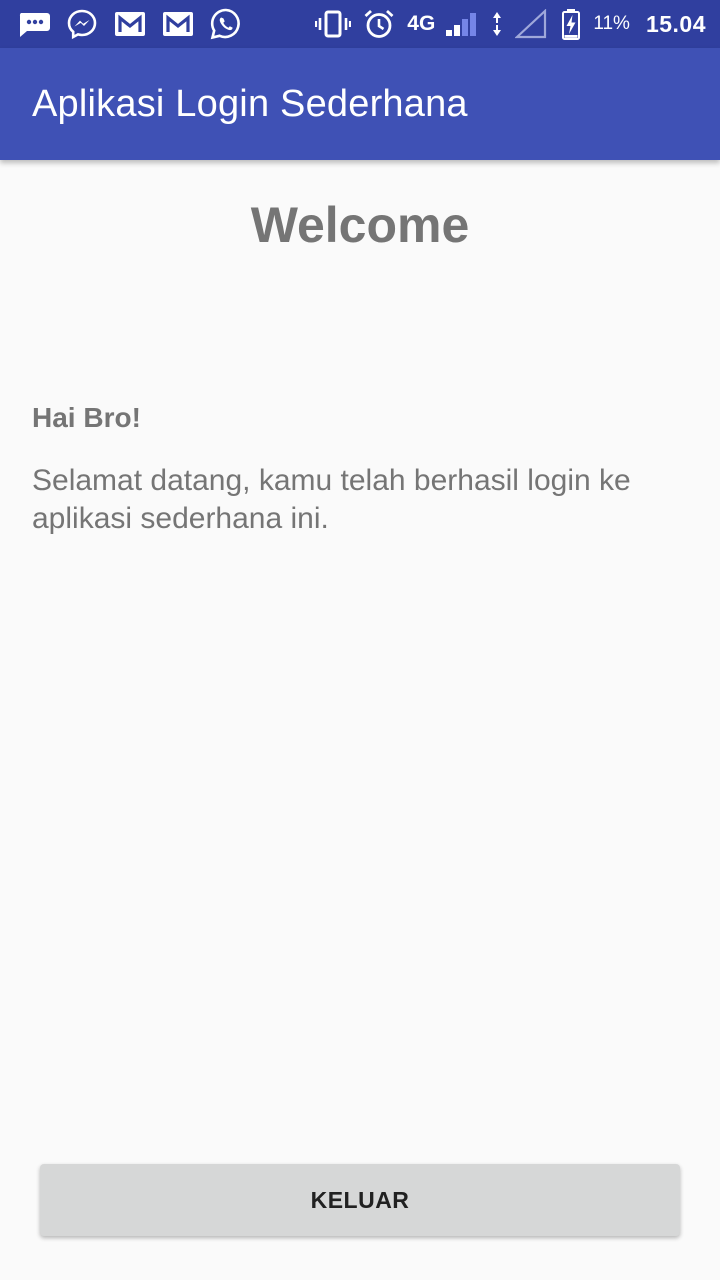  I want to click on clock: 15.04, so click(675, 23).